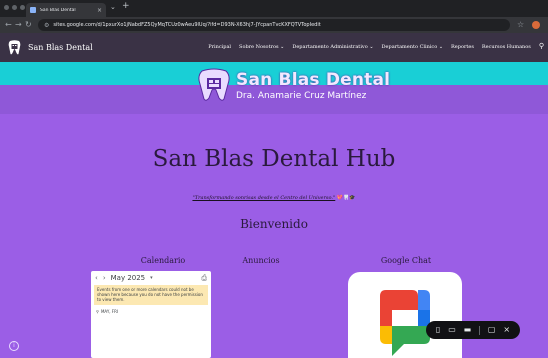  I want to click on banner-doctor-name: Dra. Anamarie Cruz Martínez, so click(301, 95).